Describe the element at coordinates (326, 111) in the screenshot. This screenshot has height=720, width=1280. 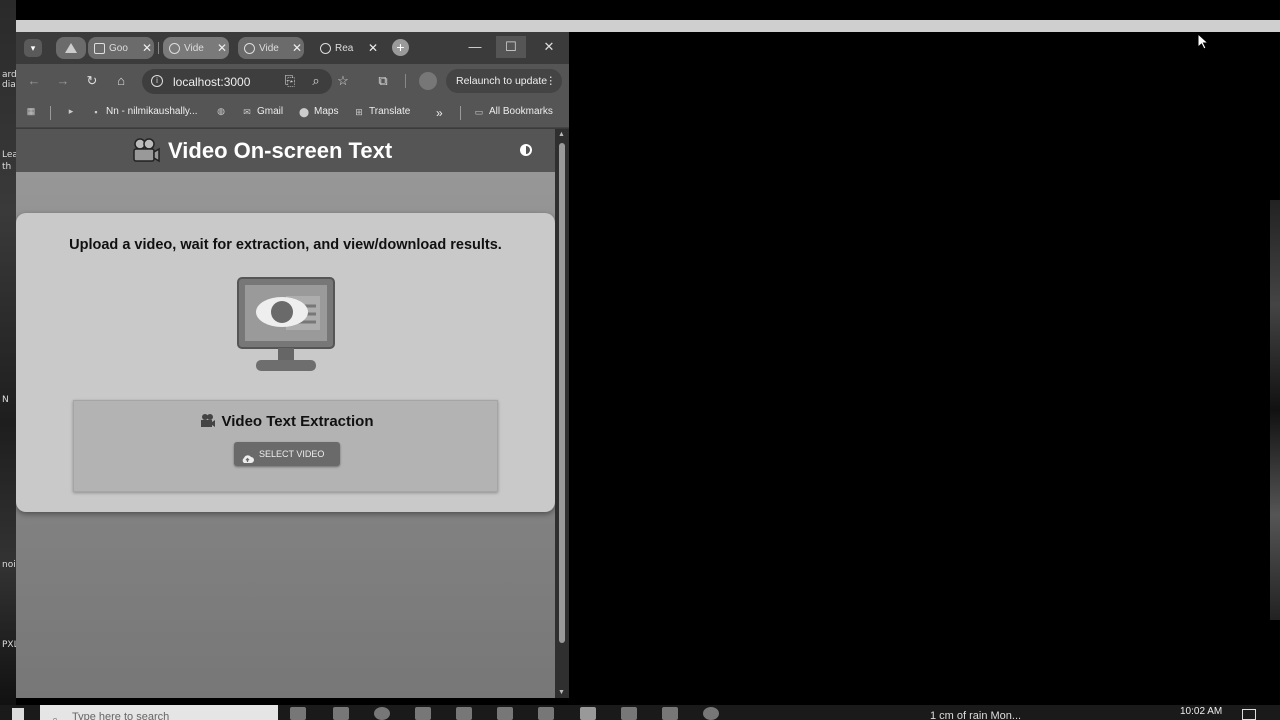
I see `bookmark-label: Maps` at that location.